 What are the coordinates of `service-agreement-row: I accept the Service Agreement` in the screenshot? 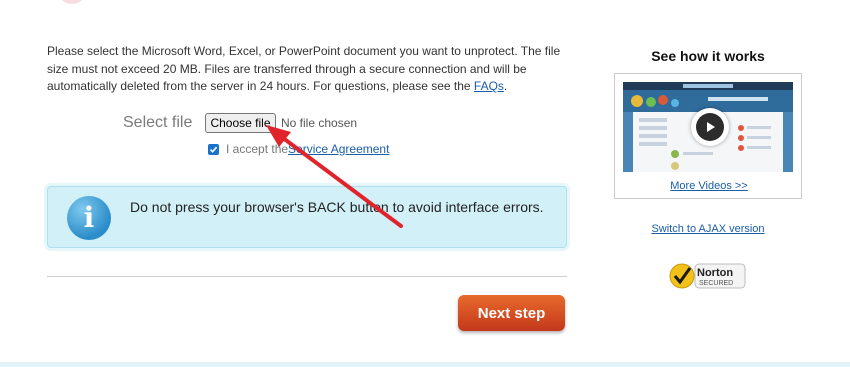 It's located at (298, 149).